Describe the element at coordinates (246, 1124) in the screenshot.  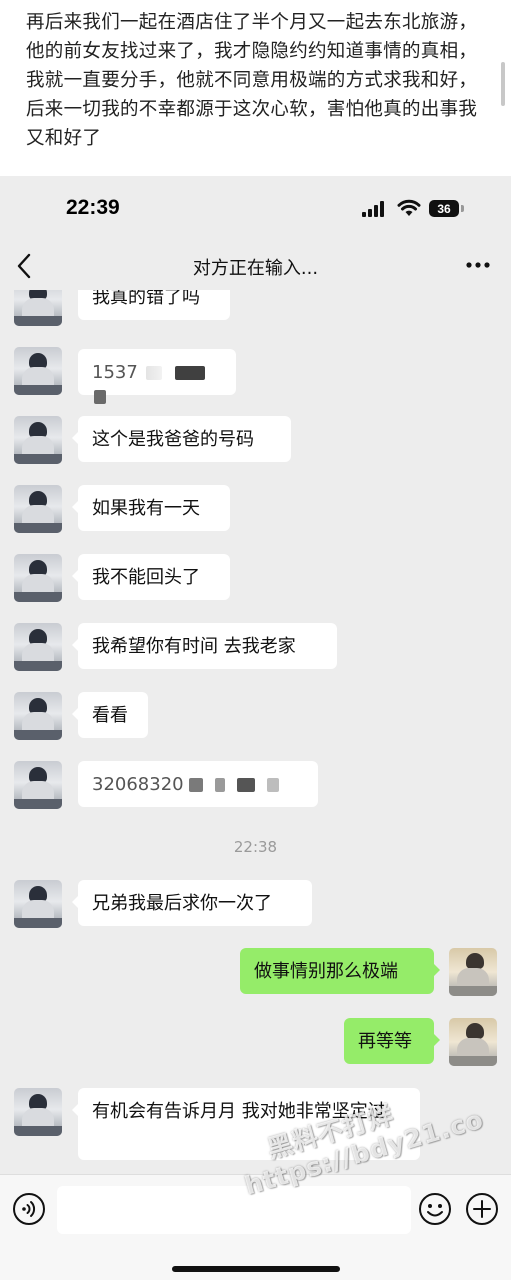
I see `message-bubble: 有机会有告诉月月 我对她非常坚定过` at that location.